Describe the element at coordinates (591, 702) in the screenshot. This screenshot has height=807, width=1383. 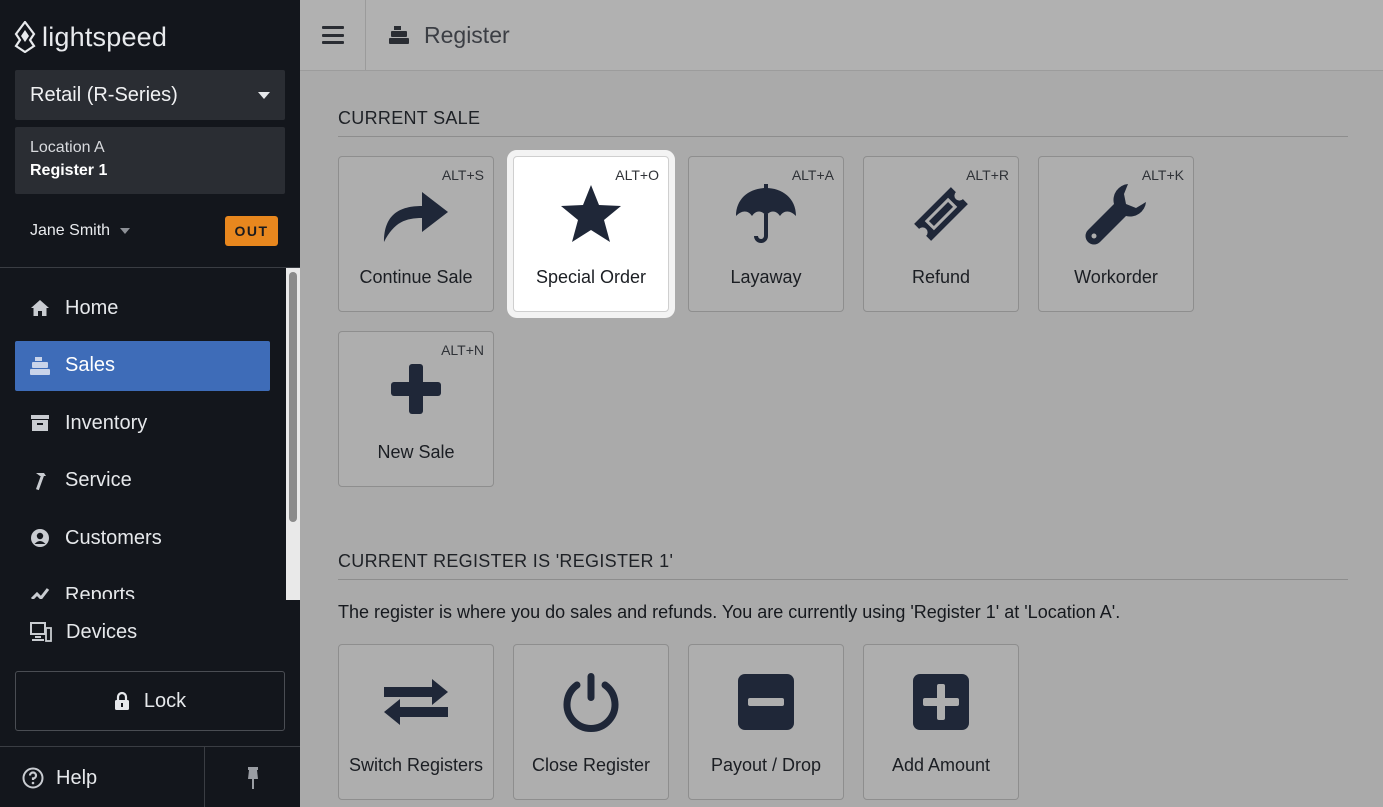
I see `power-icon` at that location.